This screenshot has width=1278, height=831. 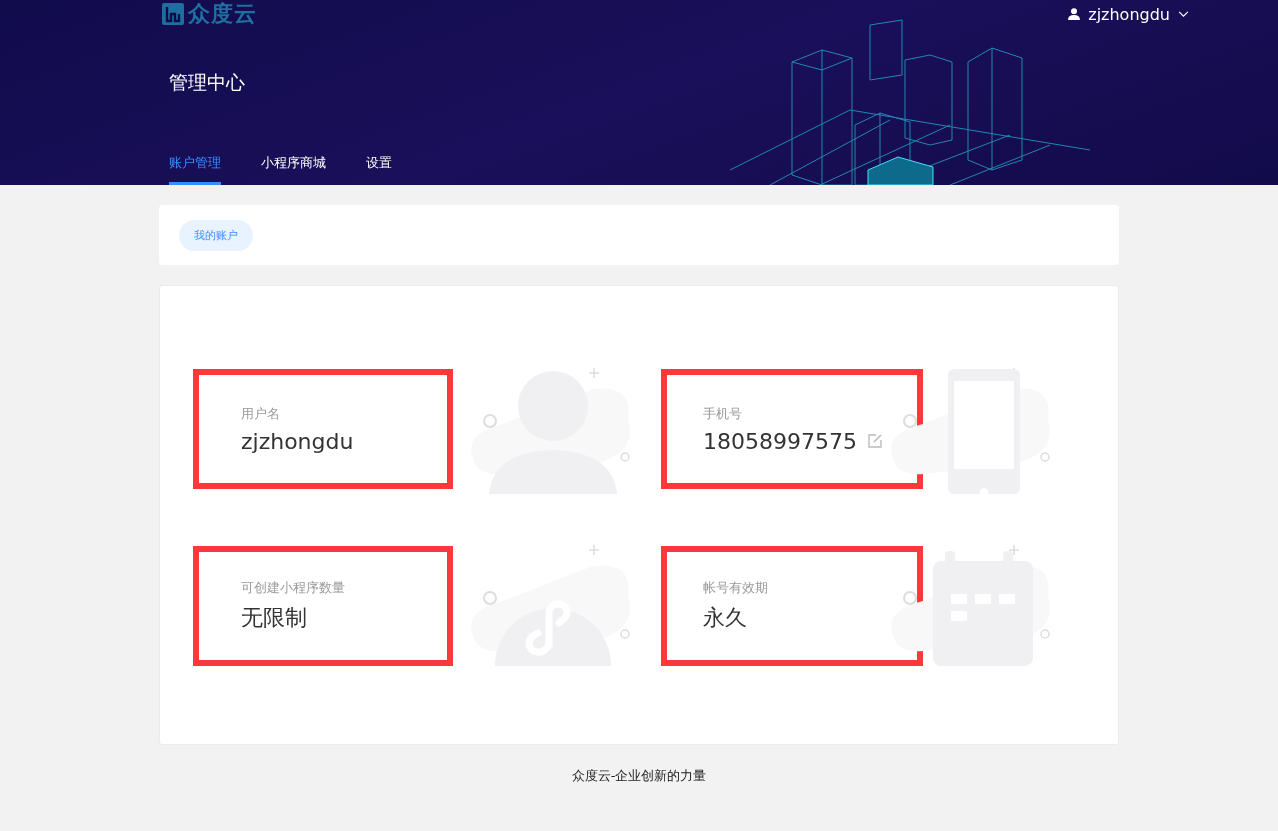 What do you see at coordinates (736, 587) in the screenshot?
I see `field-label: 帐号有效期` at bounding box center [736, 587].